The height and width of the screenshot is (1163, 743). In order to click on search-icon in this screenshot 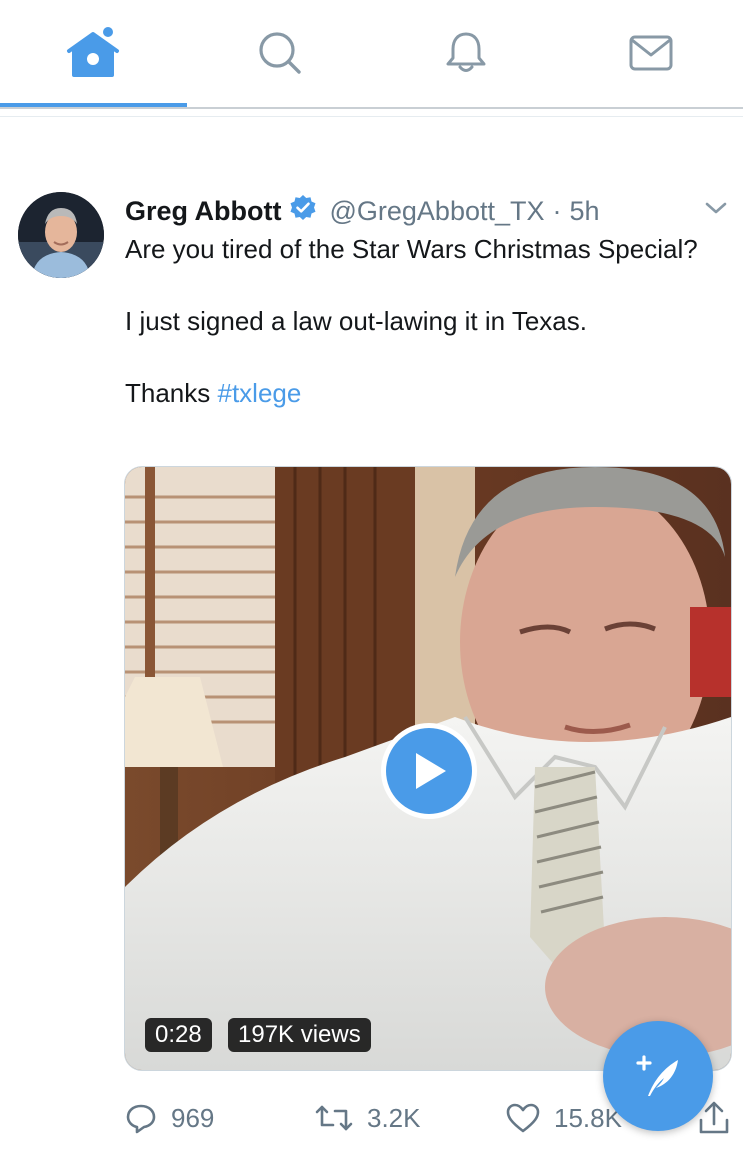, I will do `click(280, 53)`.